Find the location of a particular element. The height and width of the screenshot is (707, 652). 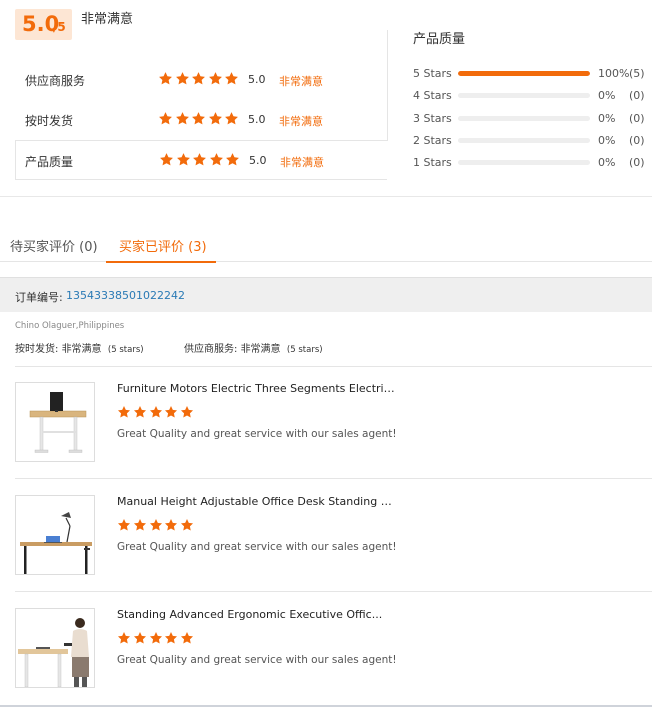

distribution-label: 5 Stars is located at coordinates (432, 73).